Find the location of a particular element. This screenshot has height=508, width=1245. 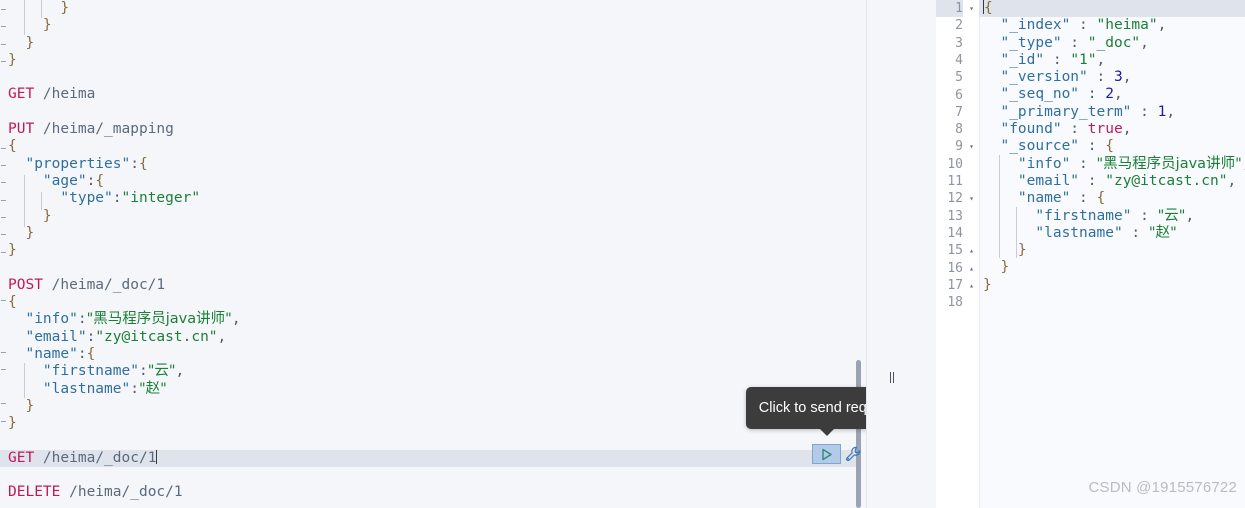

response-line: "_seq_no" : 2, is located at coordinates (1112, 94).